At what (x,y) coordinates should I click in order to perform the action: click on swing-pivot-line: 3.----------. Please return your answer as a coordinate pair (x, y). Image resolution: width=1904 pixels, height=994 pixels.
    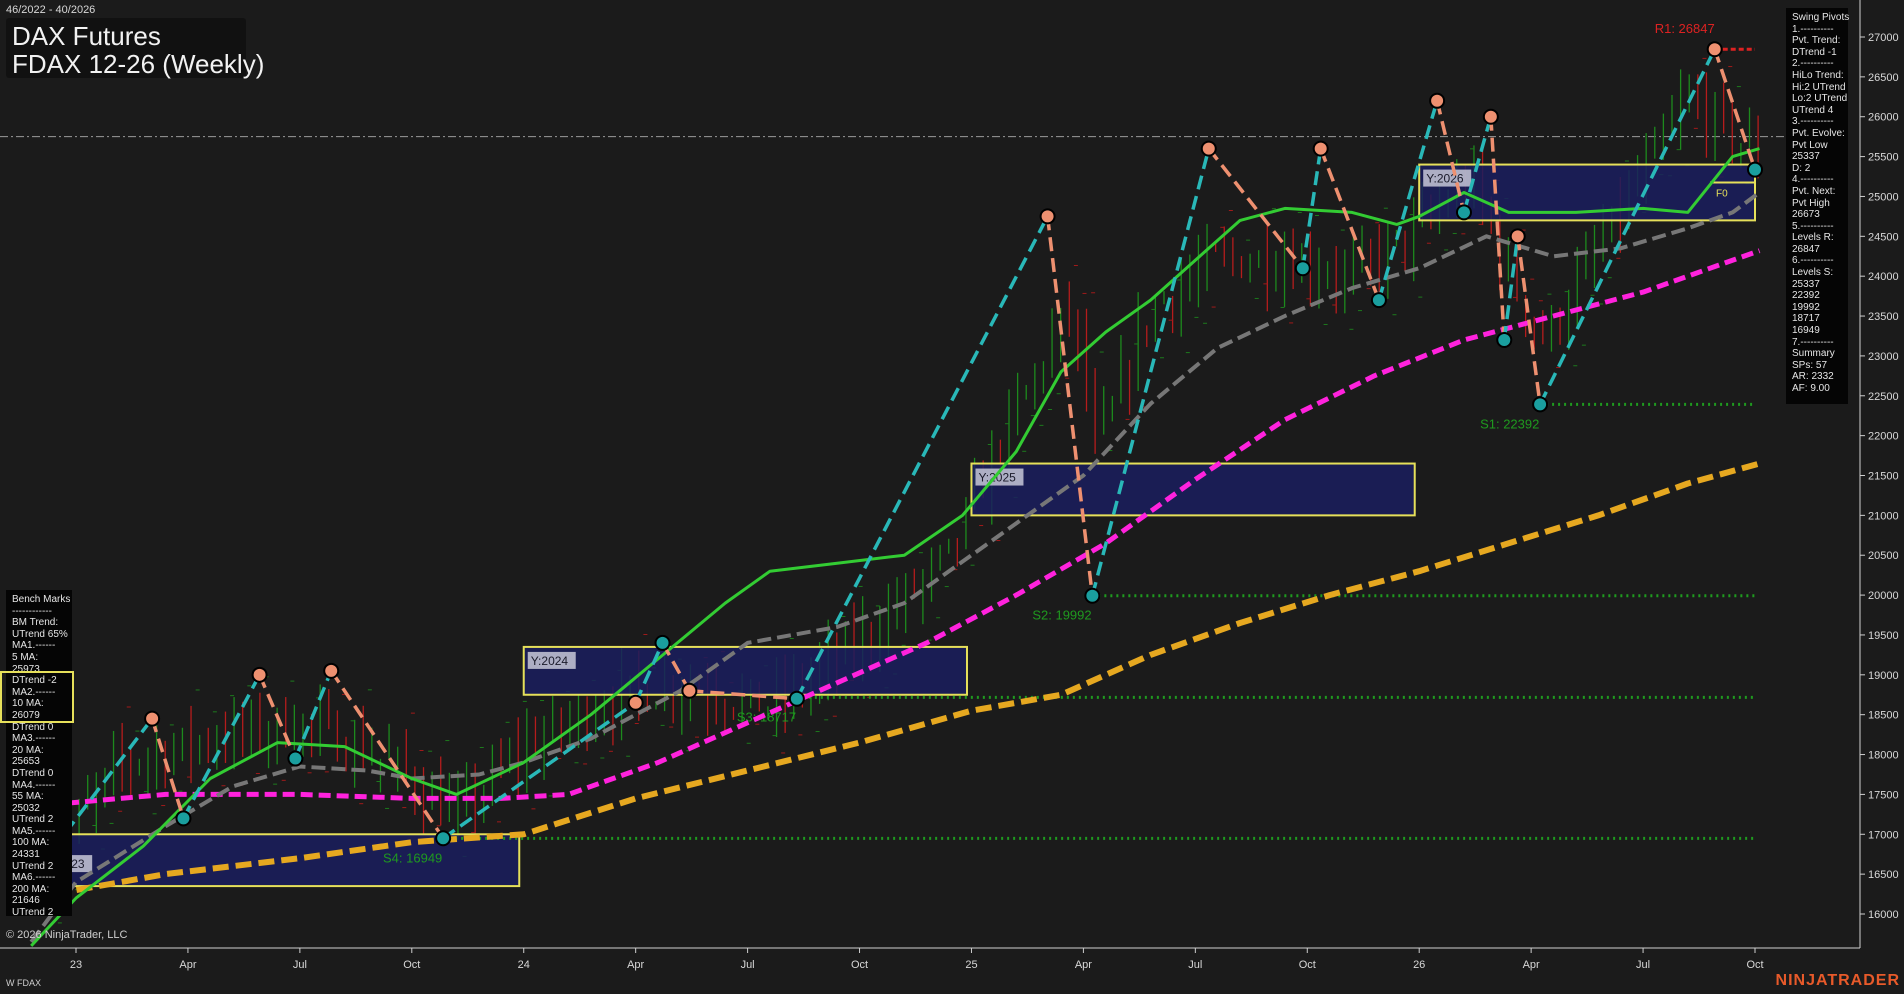
    Looking at the image, I should click on (1813, 122).